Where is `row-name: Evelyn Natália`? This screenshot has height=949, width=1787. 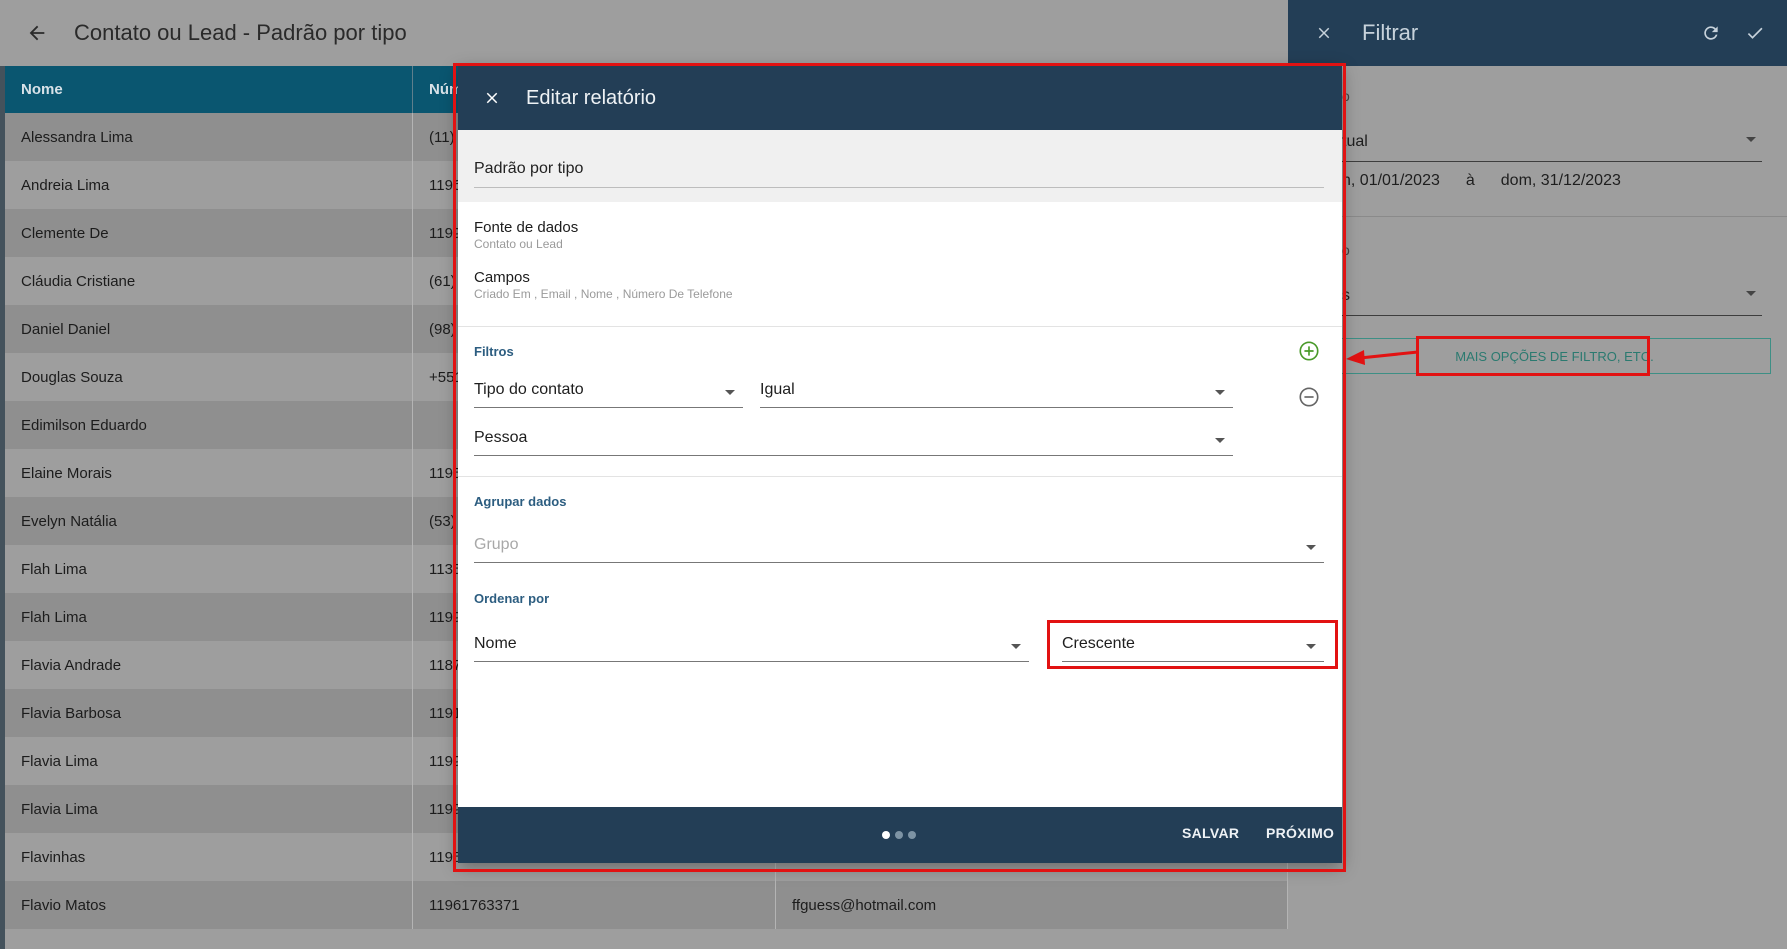
row-name: Evelyn Natália is located at coordinates (209, 521).